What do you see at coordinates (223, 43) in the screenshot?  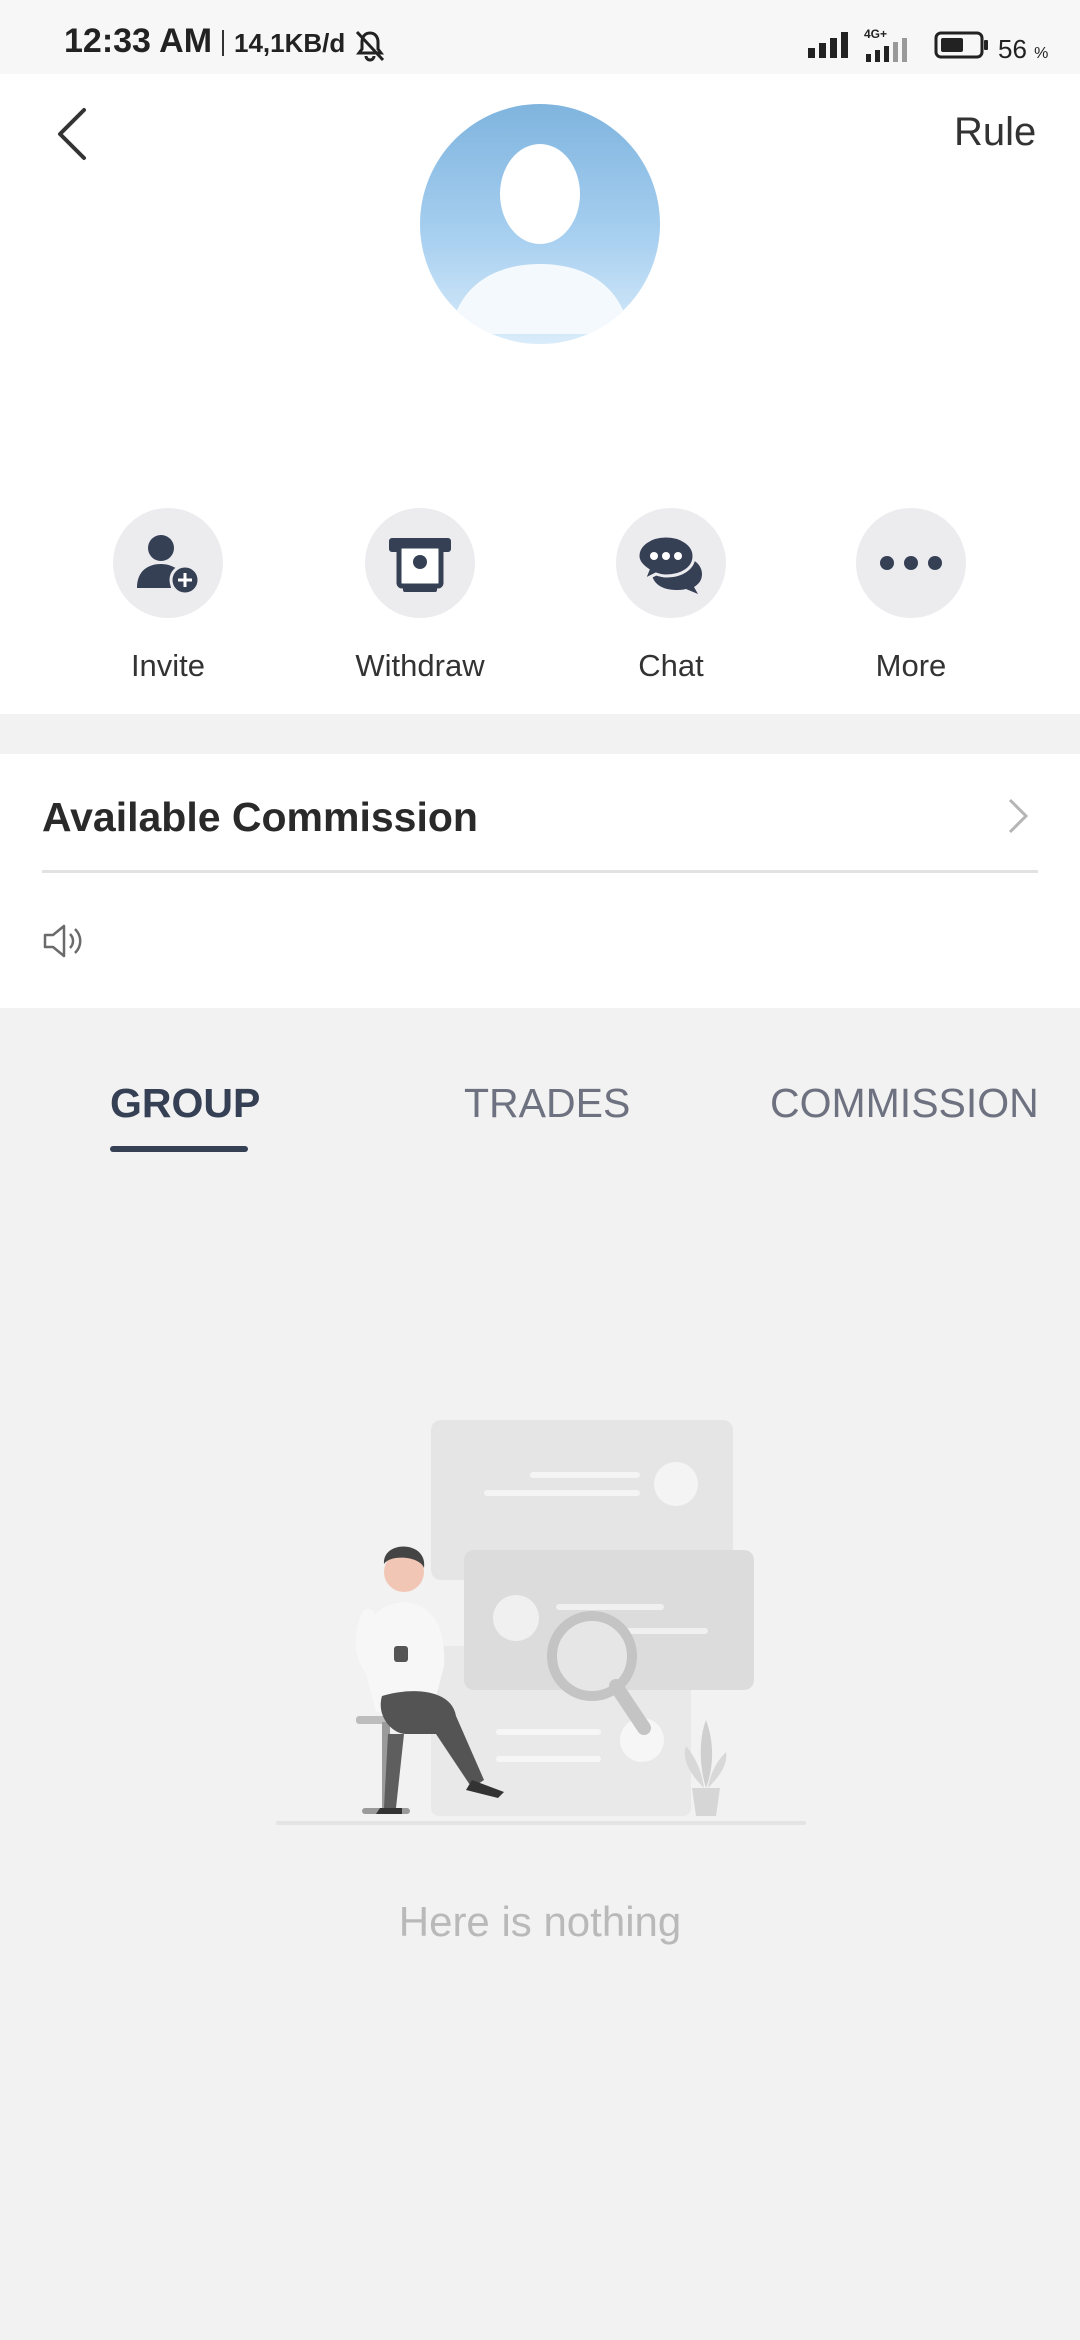 I see `status-separator` at bounding box center [223, 43].